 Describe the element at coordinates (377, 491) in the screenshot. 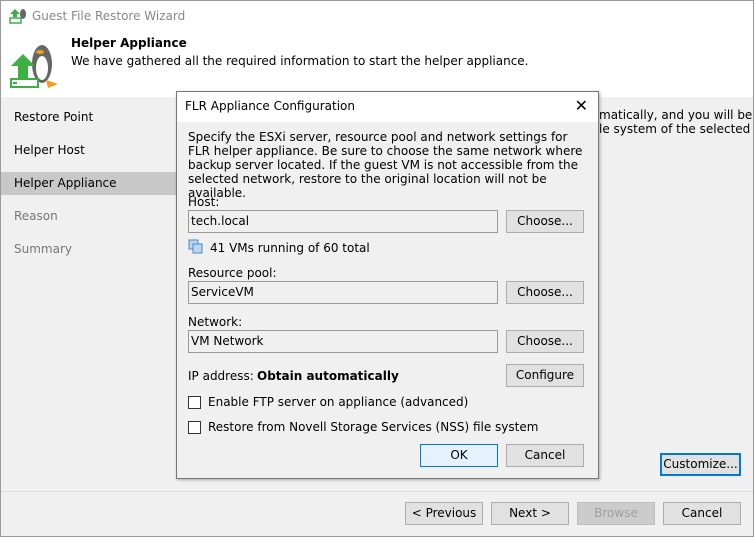

I see `footer-divider` at that location.